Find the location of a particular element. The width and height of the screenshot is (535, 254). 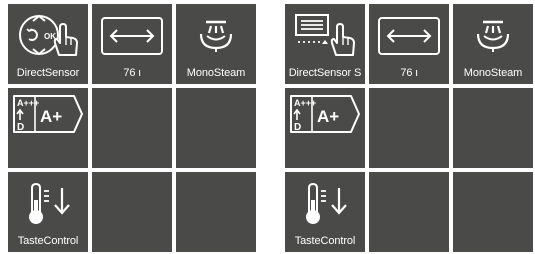

directsensor-display-icon is located at coordinates (325, 36).